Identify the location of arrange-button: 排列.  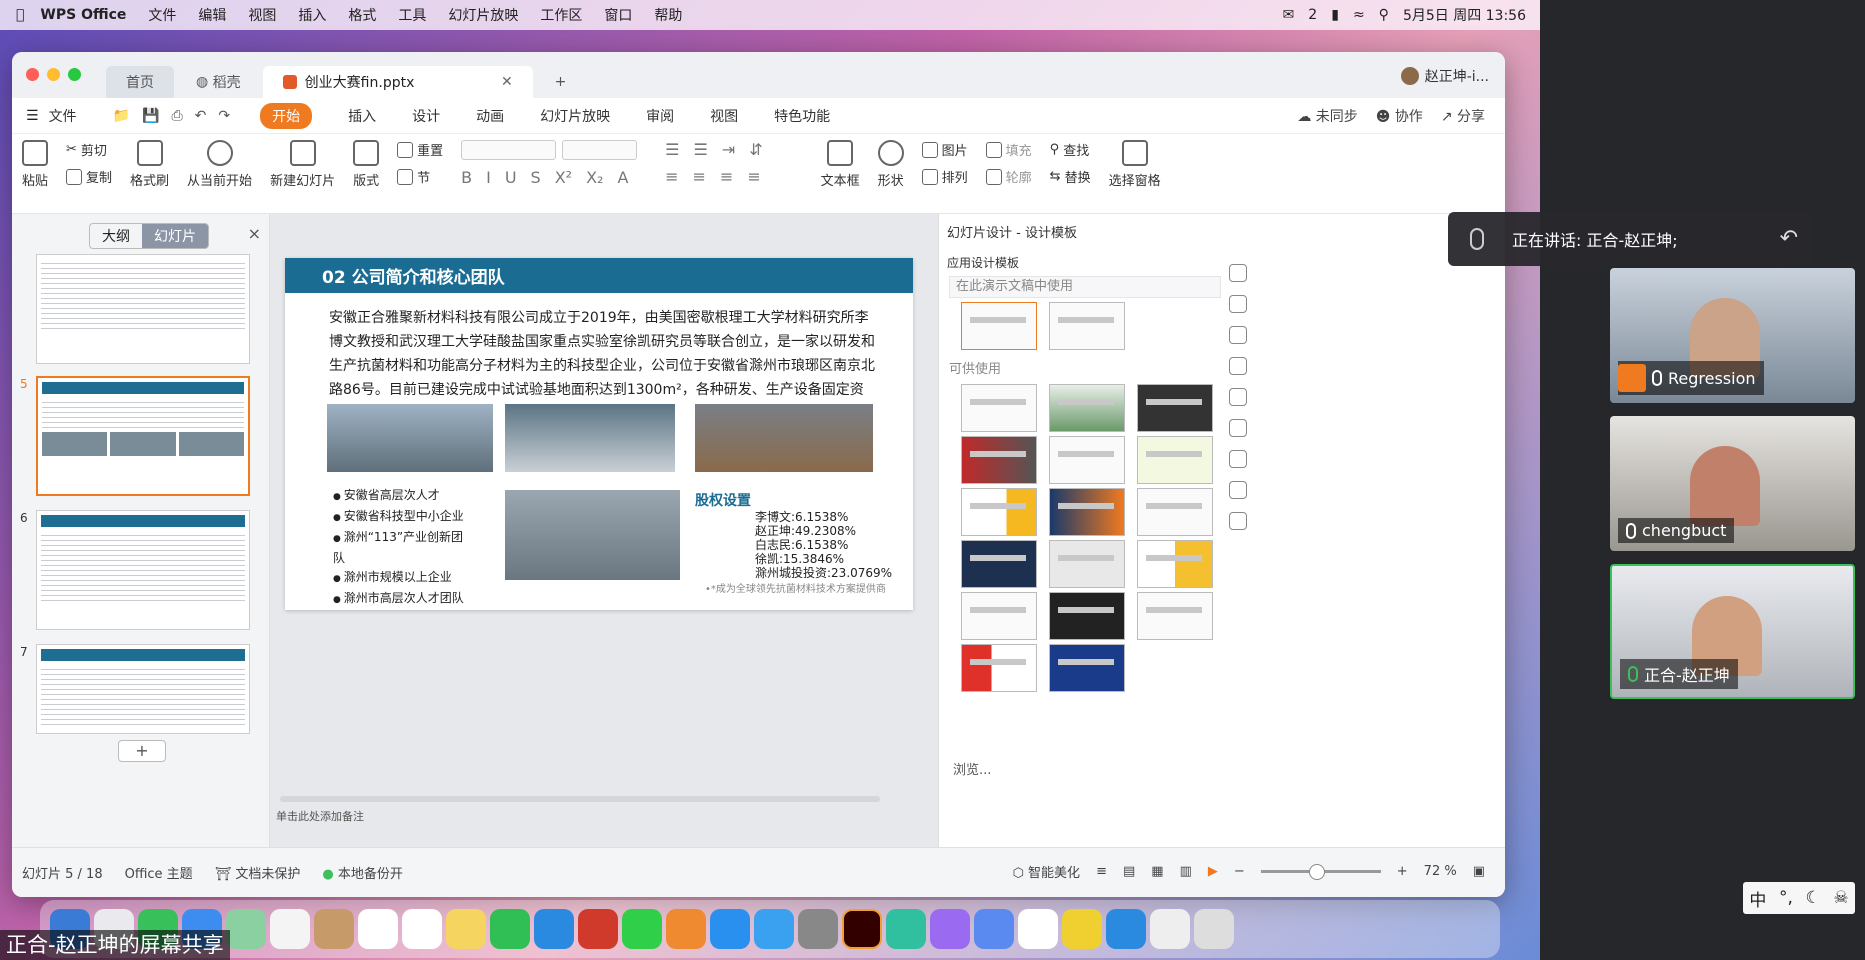
(944, 176).